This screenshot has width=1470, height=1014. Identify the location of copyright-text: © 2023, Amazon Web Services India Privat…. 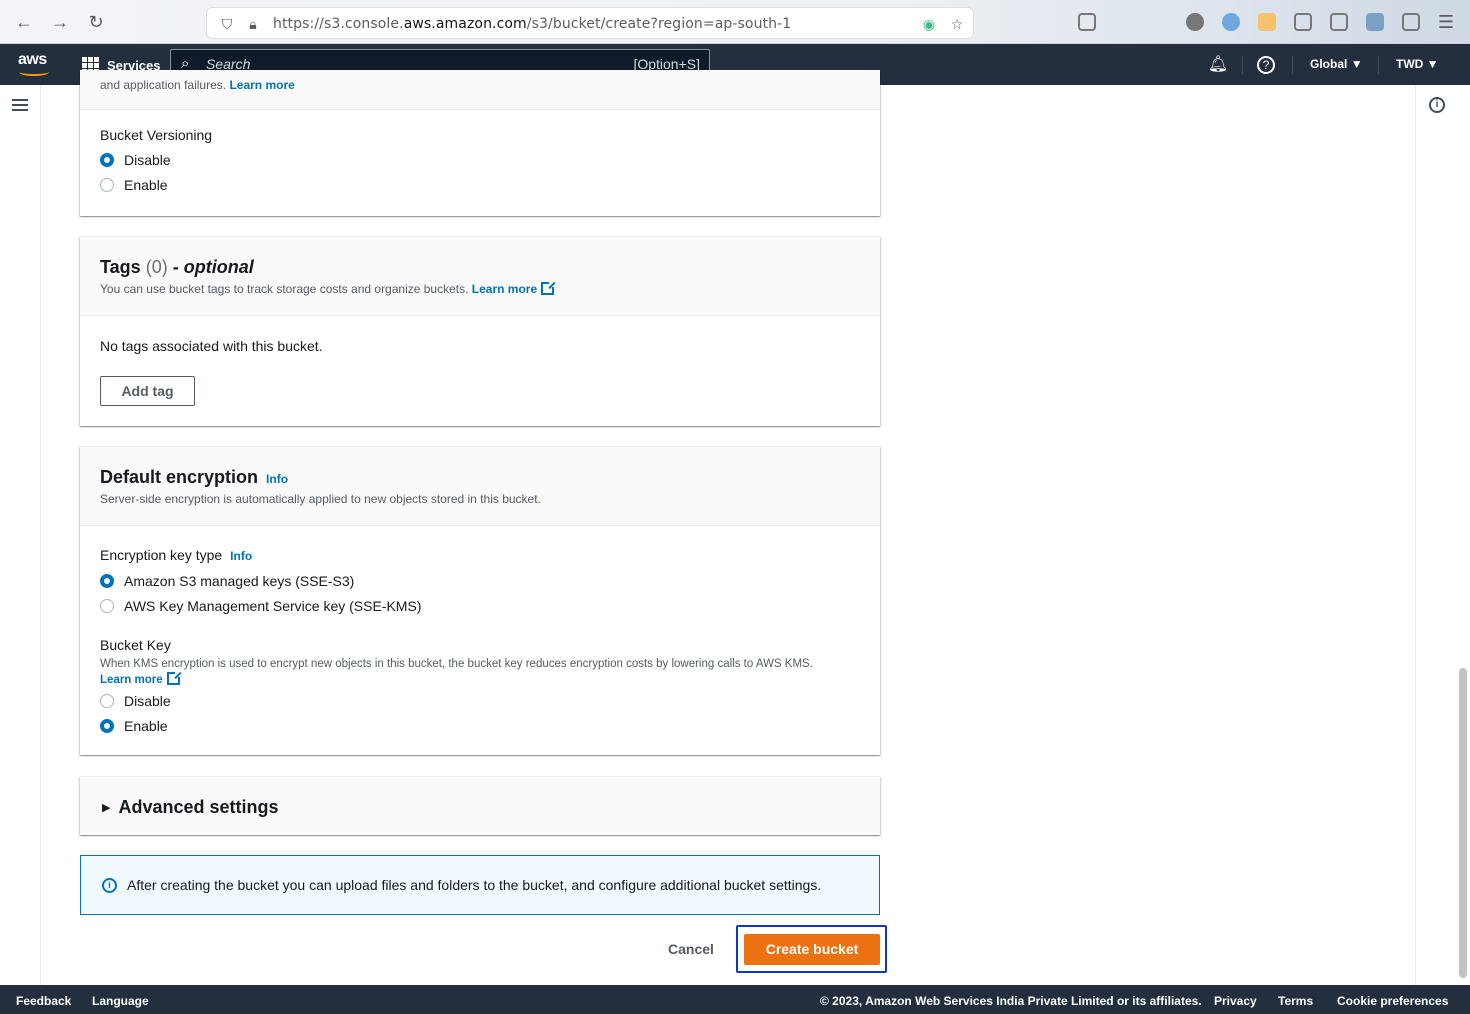
(1011, 1001).